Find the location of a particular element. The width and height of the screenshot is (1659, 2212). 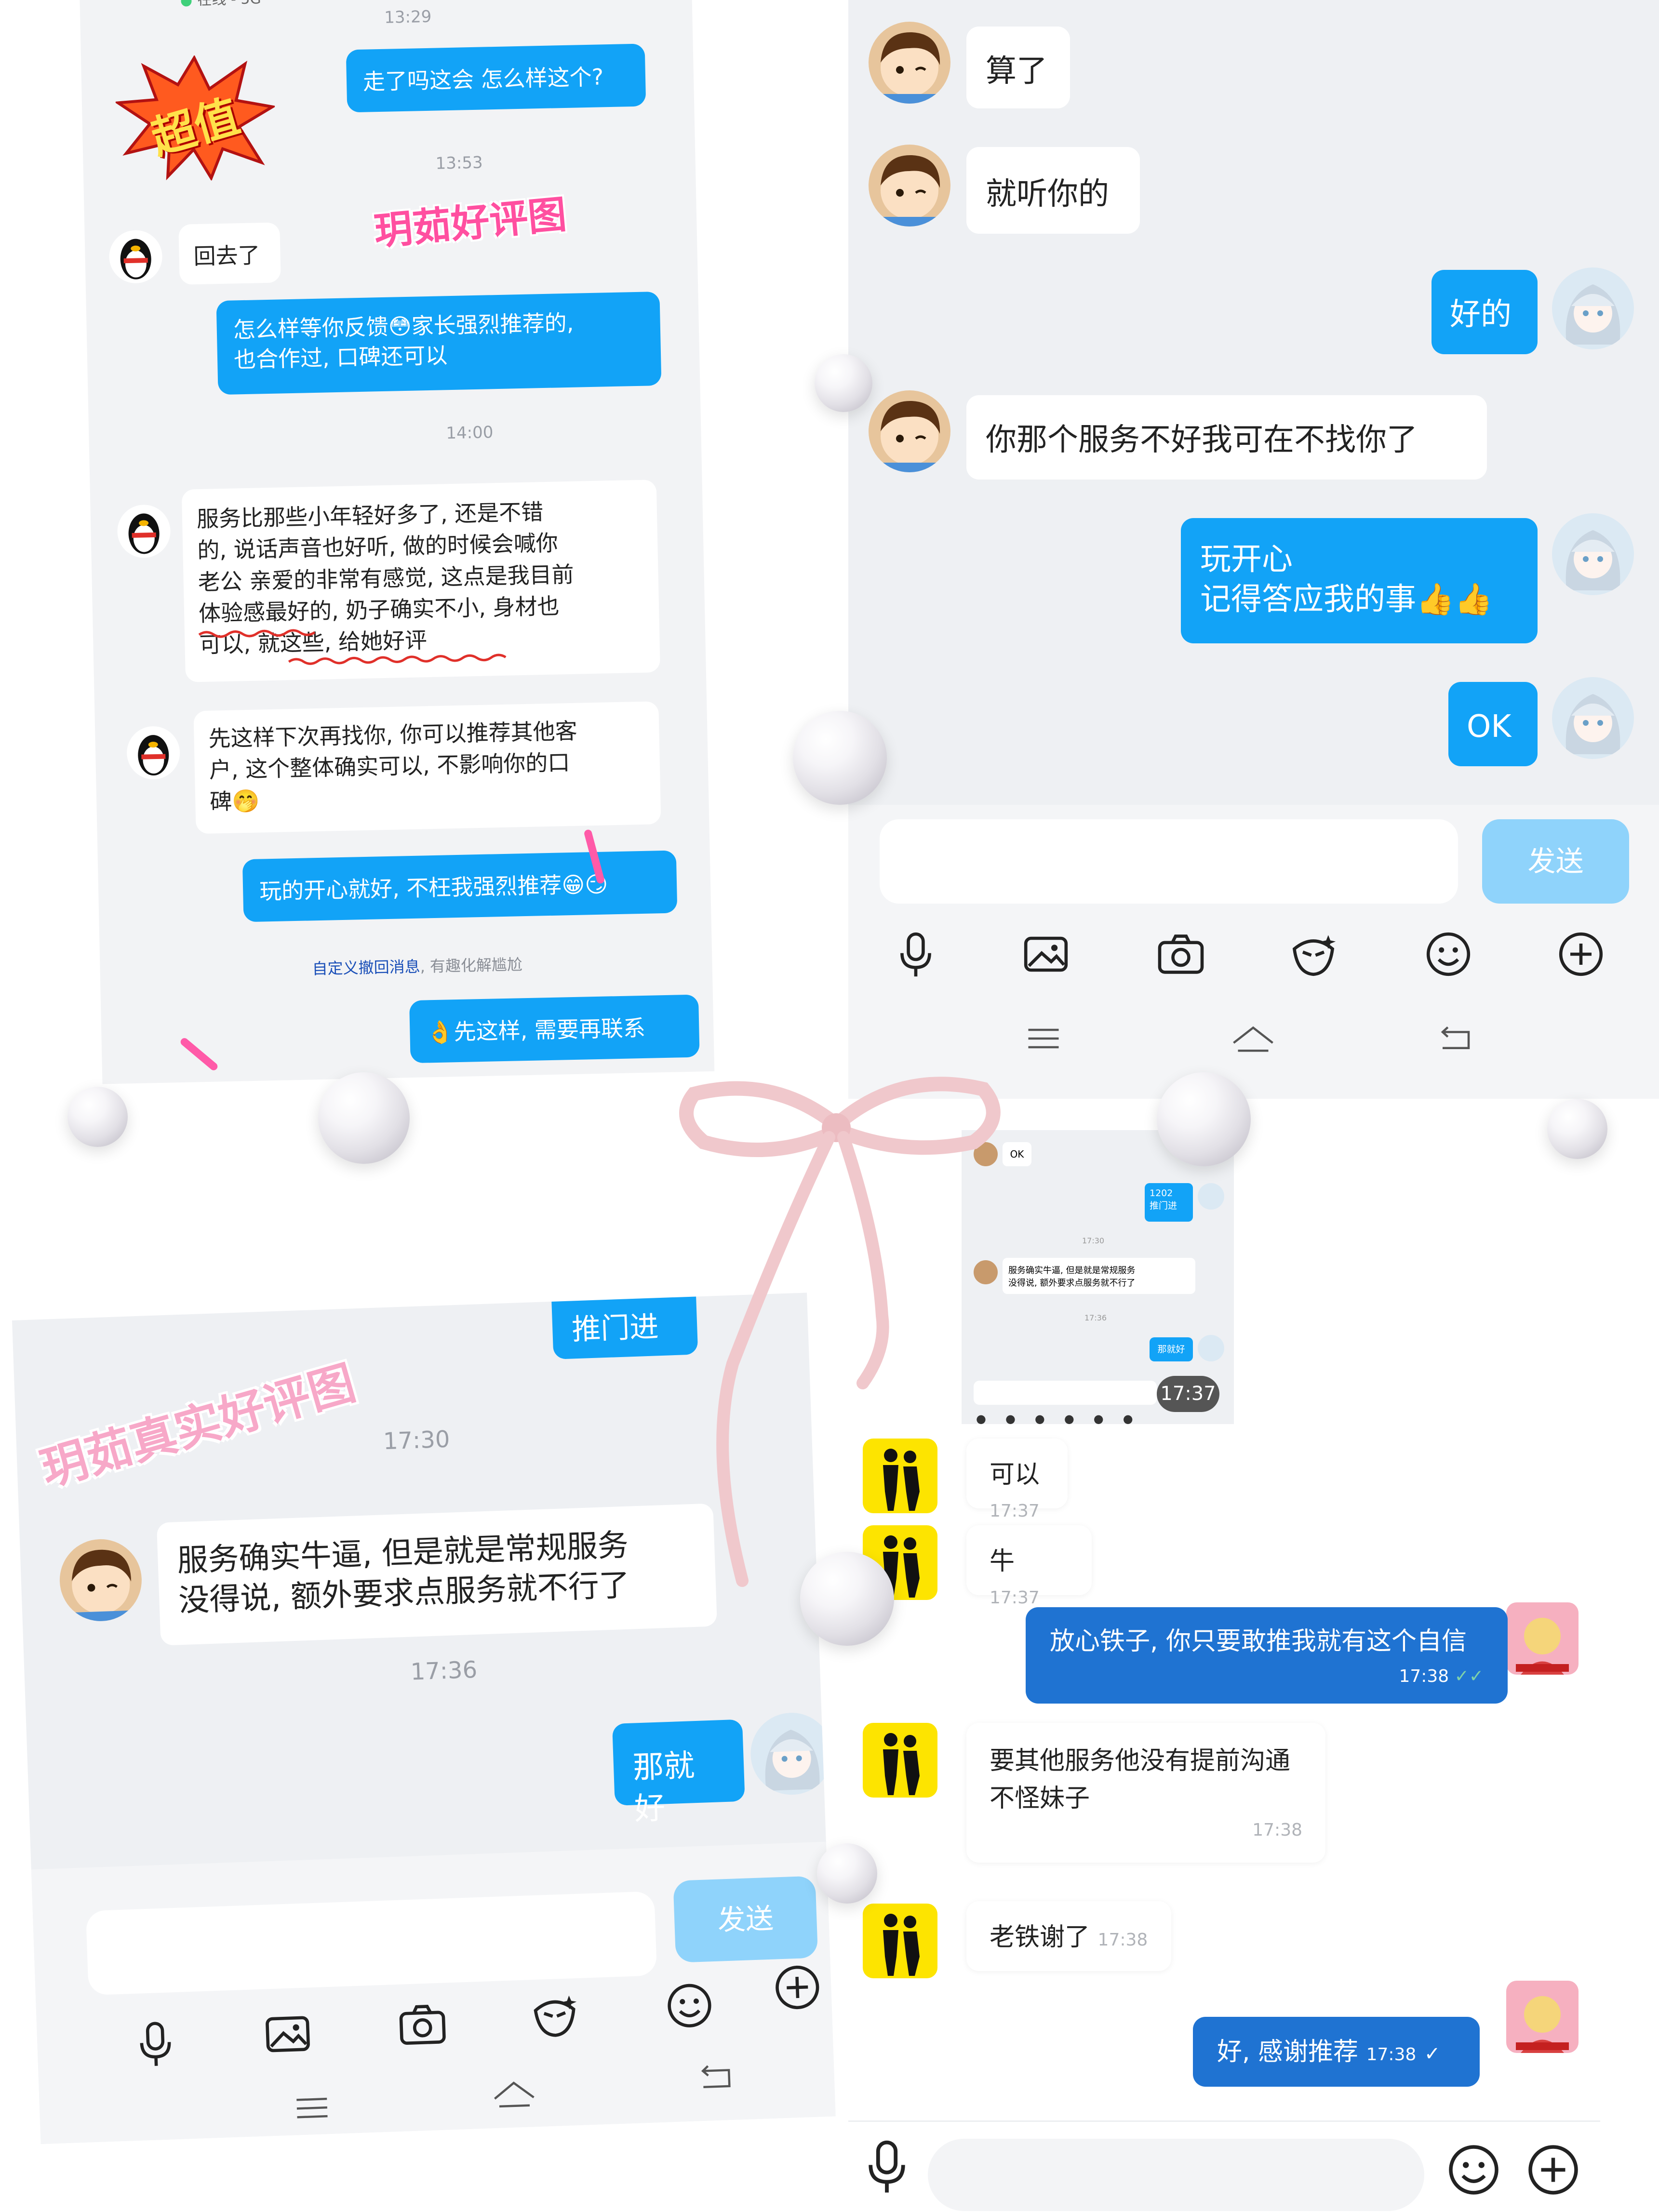

divider is located at coordinates (1224, 2121).